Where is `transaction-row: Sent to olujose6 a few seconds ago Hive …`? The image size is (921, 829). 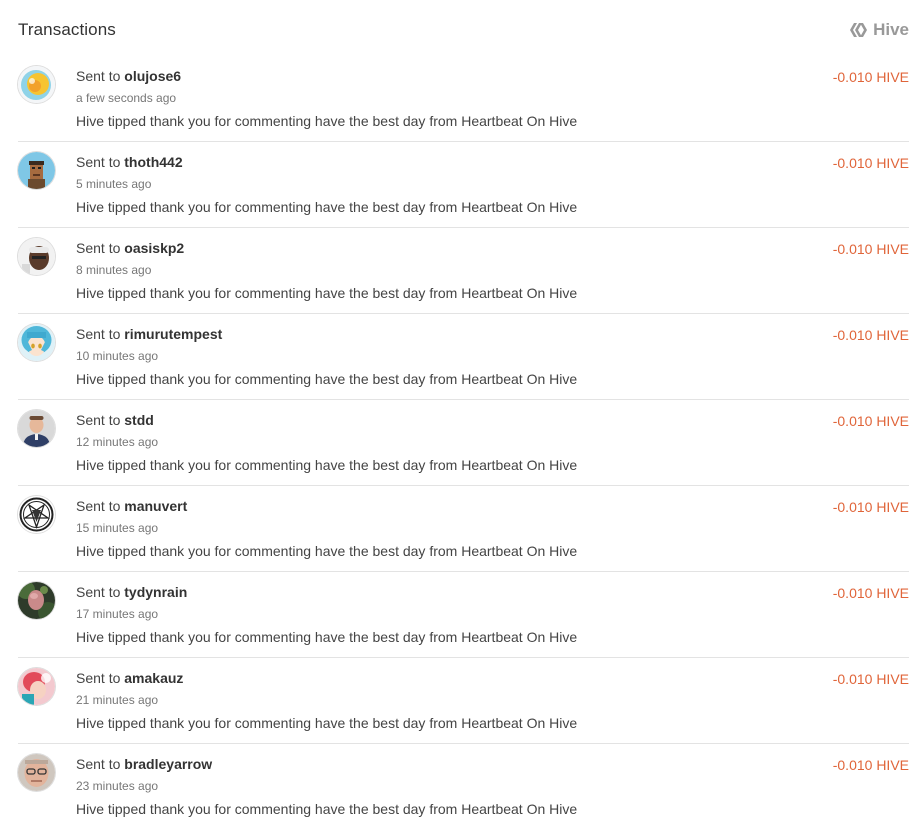 transaction-row: Sent to olujose6 a few seconds ago Hive … is located at coordinates (463, 99).